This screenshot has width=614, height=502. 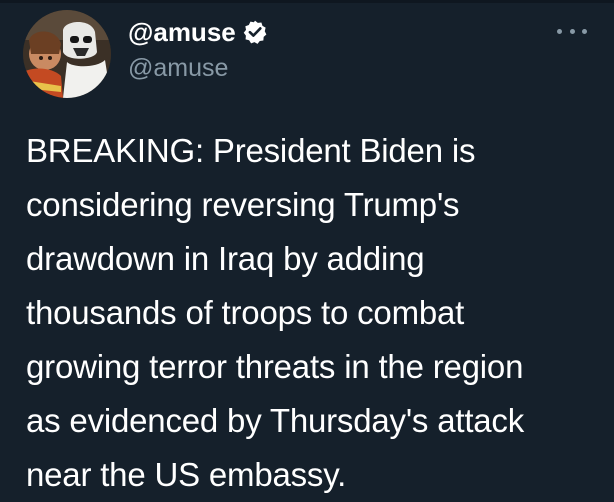 What do you see at coordinates (182, 32) in the screenshot?
I see `display-name: @amuse` at bounding box center [182, 32].